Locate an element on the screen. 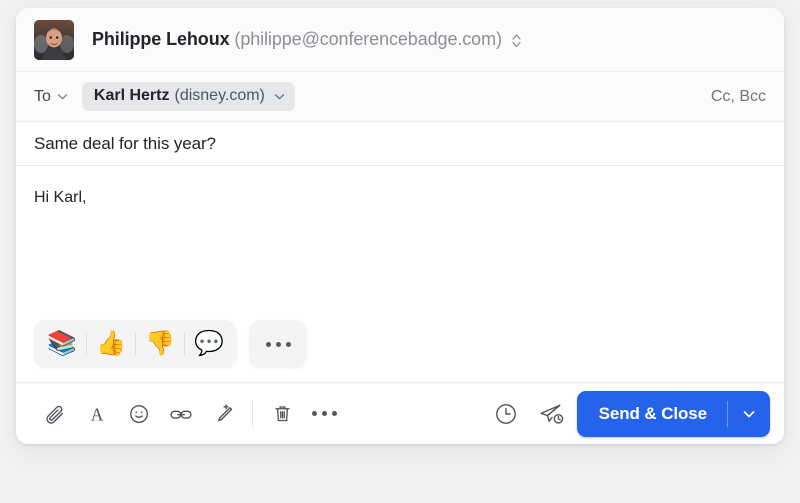  clock-icon is located at coordinates (505, 413).